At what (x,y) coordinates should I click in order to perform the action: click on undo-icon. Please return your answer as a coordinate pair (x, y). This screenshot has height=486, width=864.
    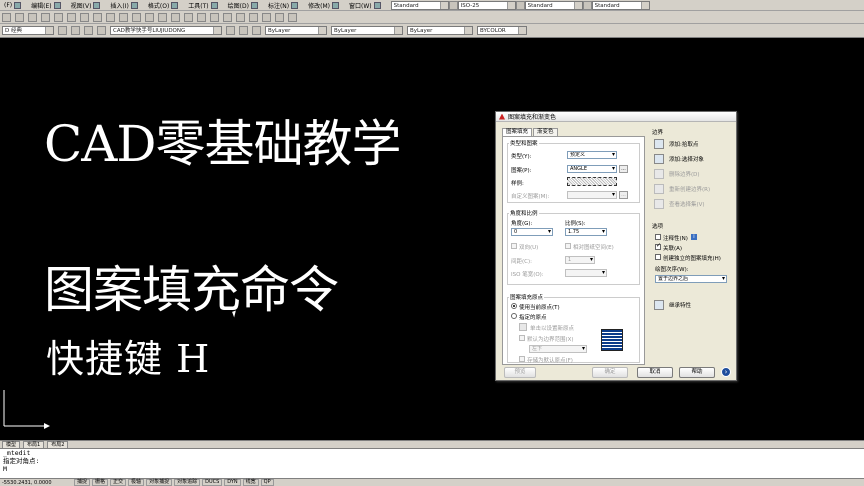
    Looking at the image, I should click on (136, 17).